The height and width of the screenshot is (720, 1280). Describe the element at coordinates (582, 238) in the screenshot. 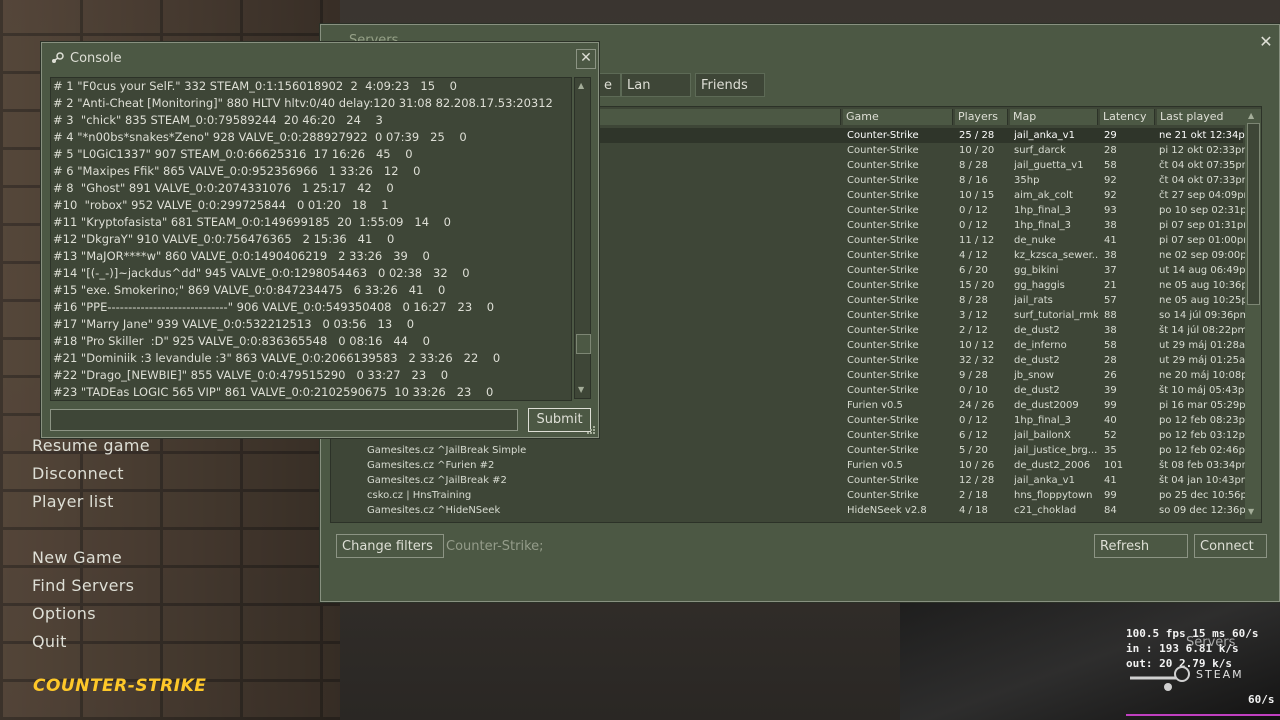

I see `console-scrollbar: ▲ ▼` at that location.